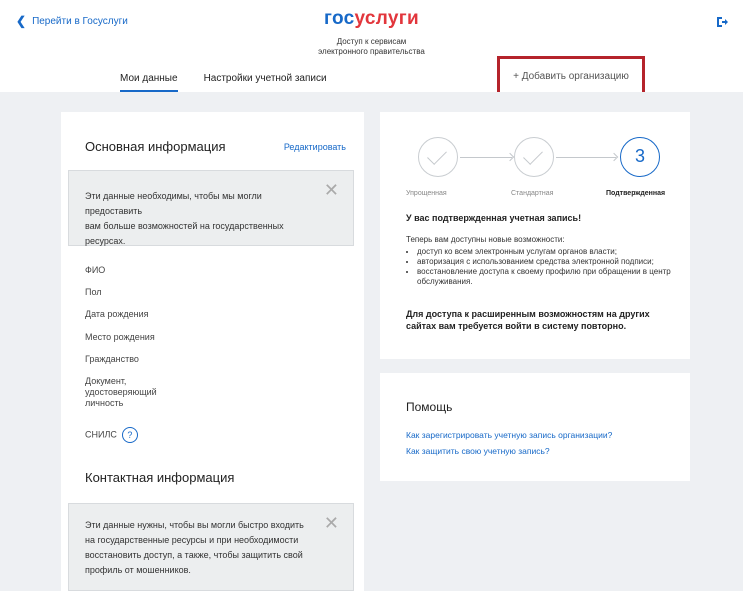 Image resolution: width=743 pixels, height=591 pixels. I want to click on help-title: Помощь, so click(429, 407).